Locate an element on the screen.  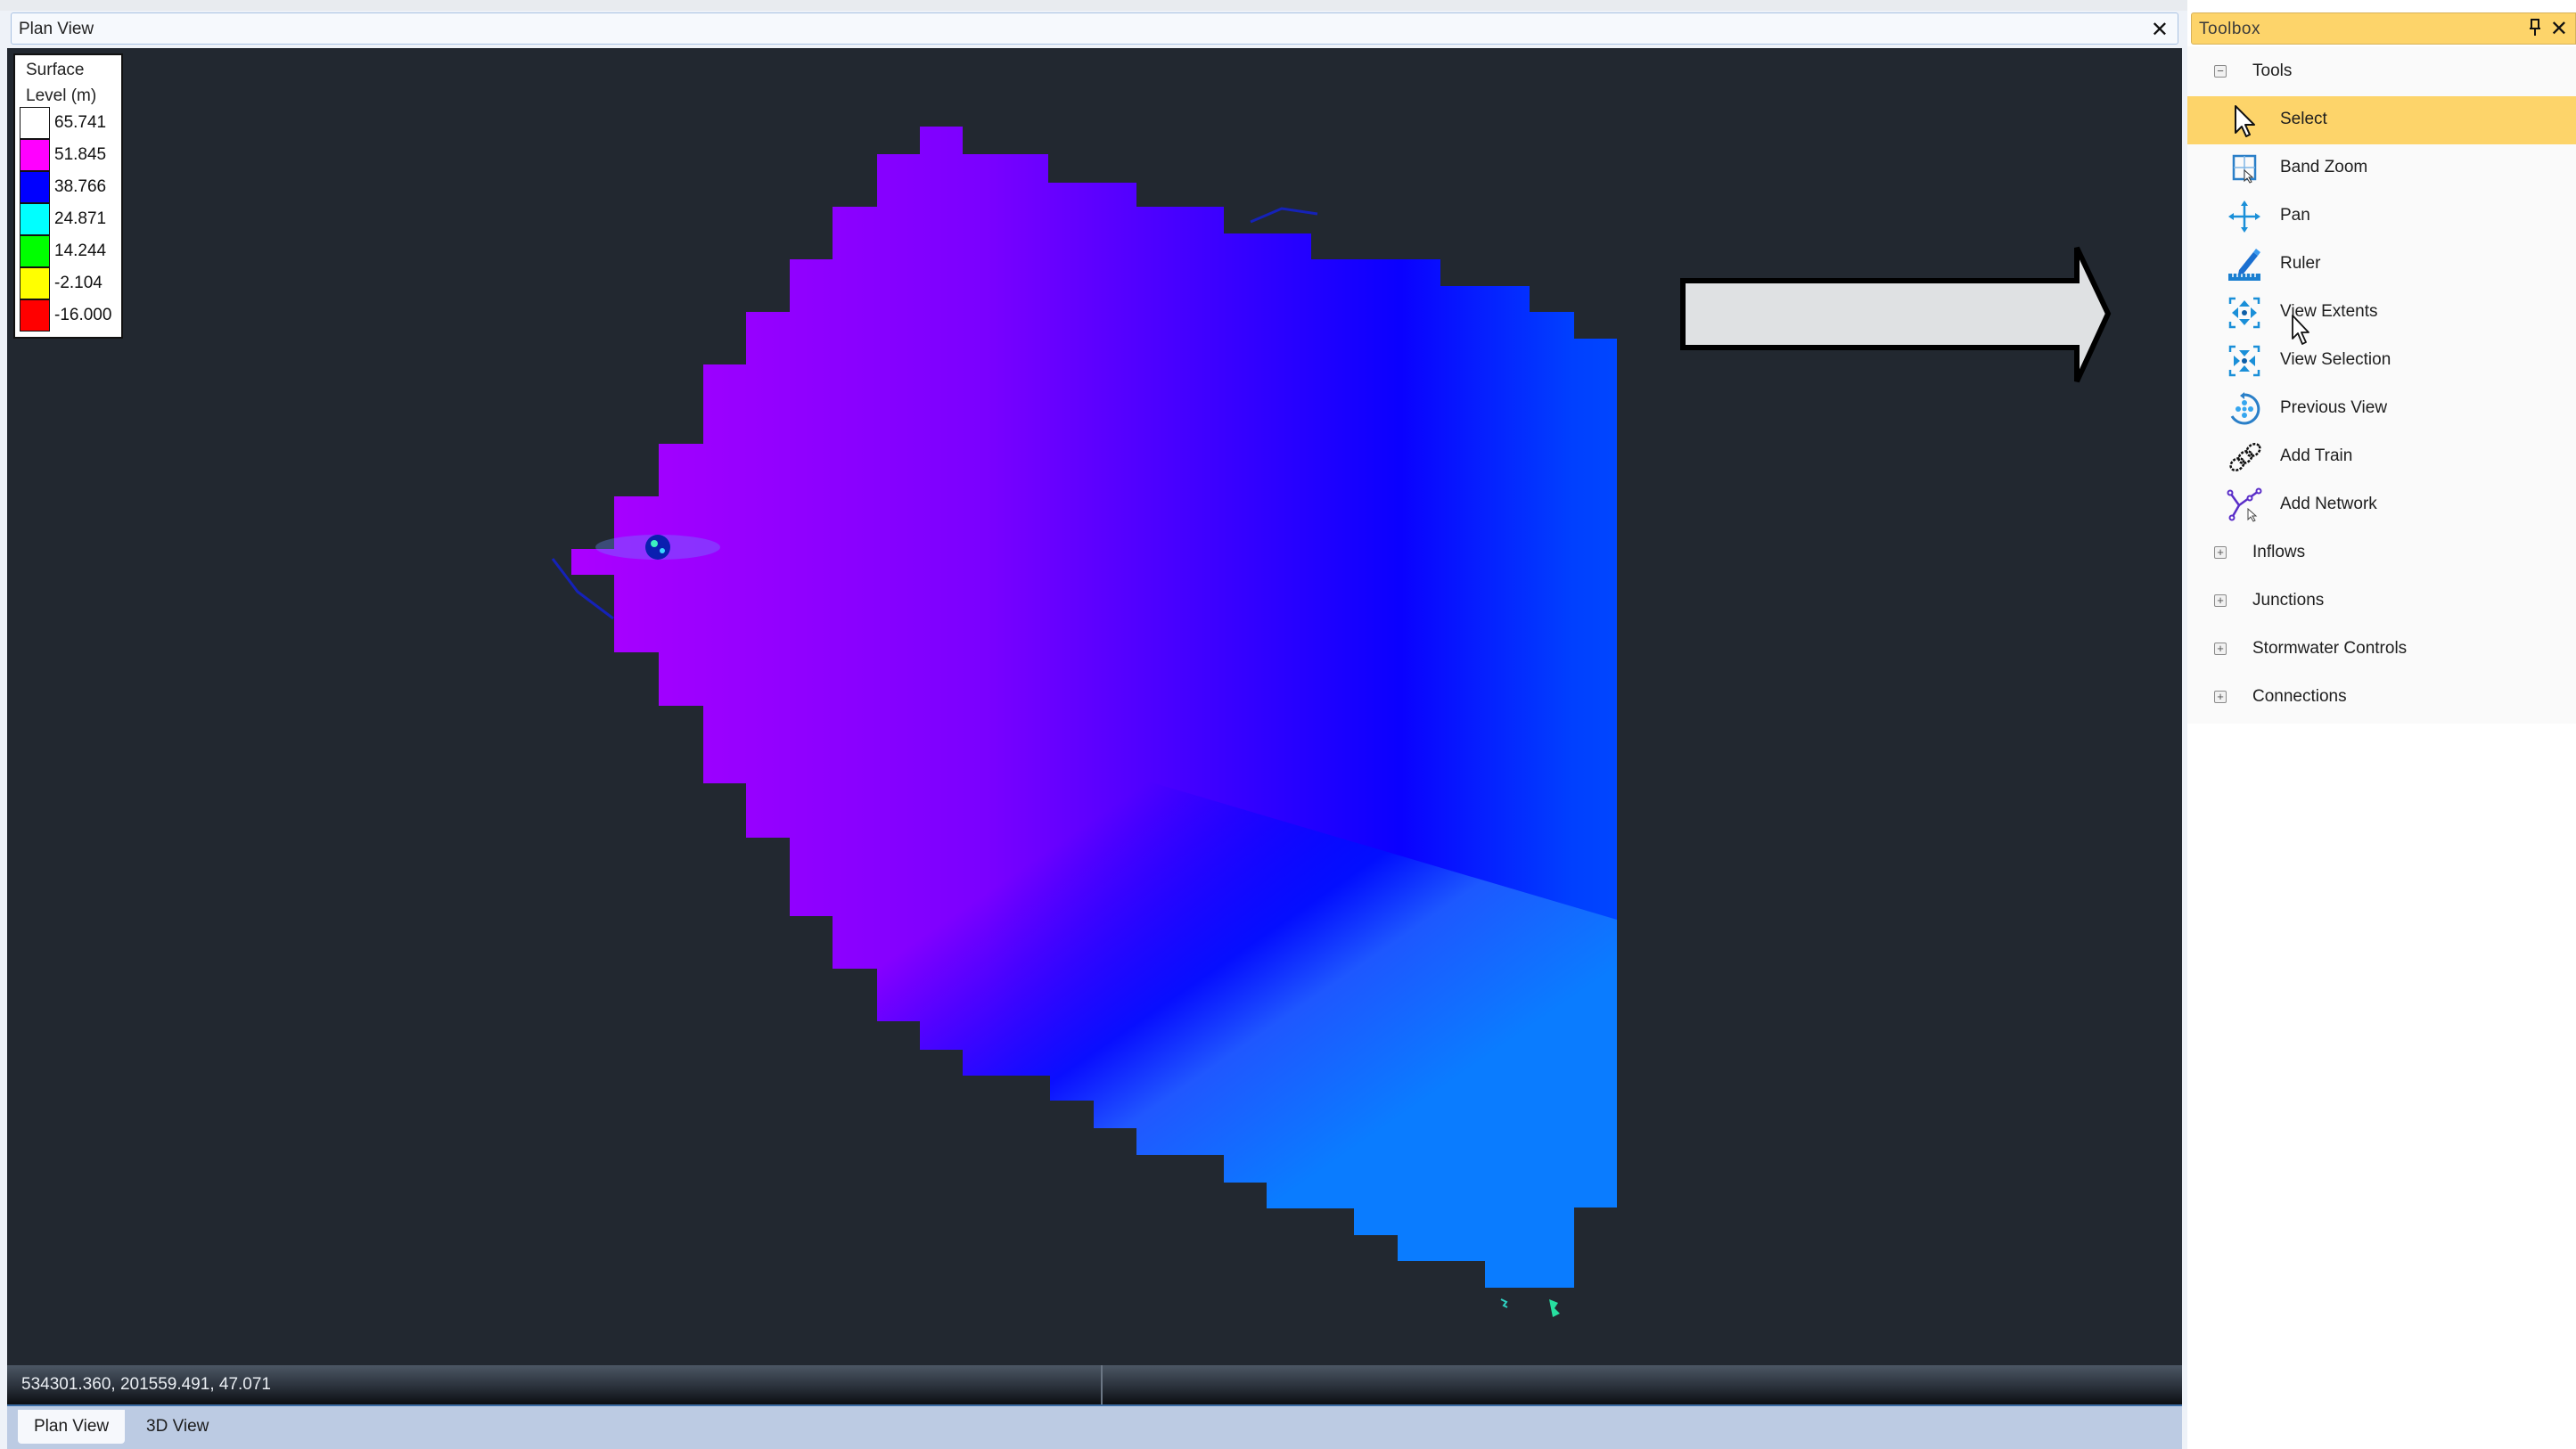
legend-entry: -2.104 is located at coordinates (71, 283).